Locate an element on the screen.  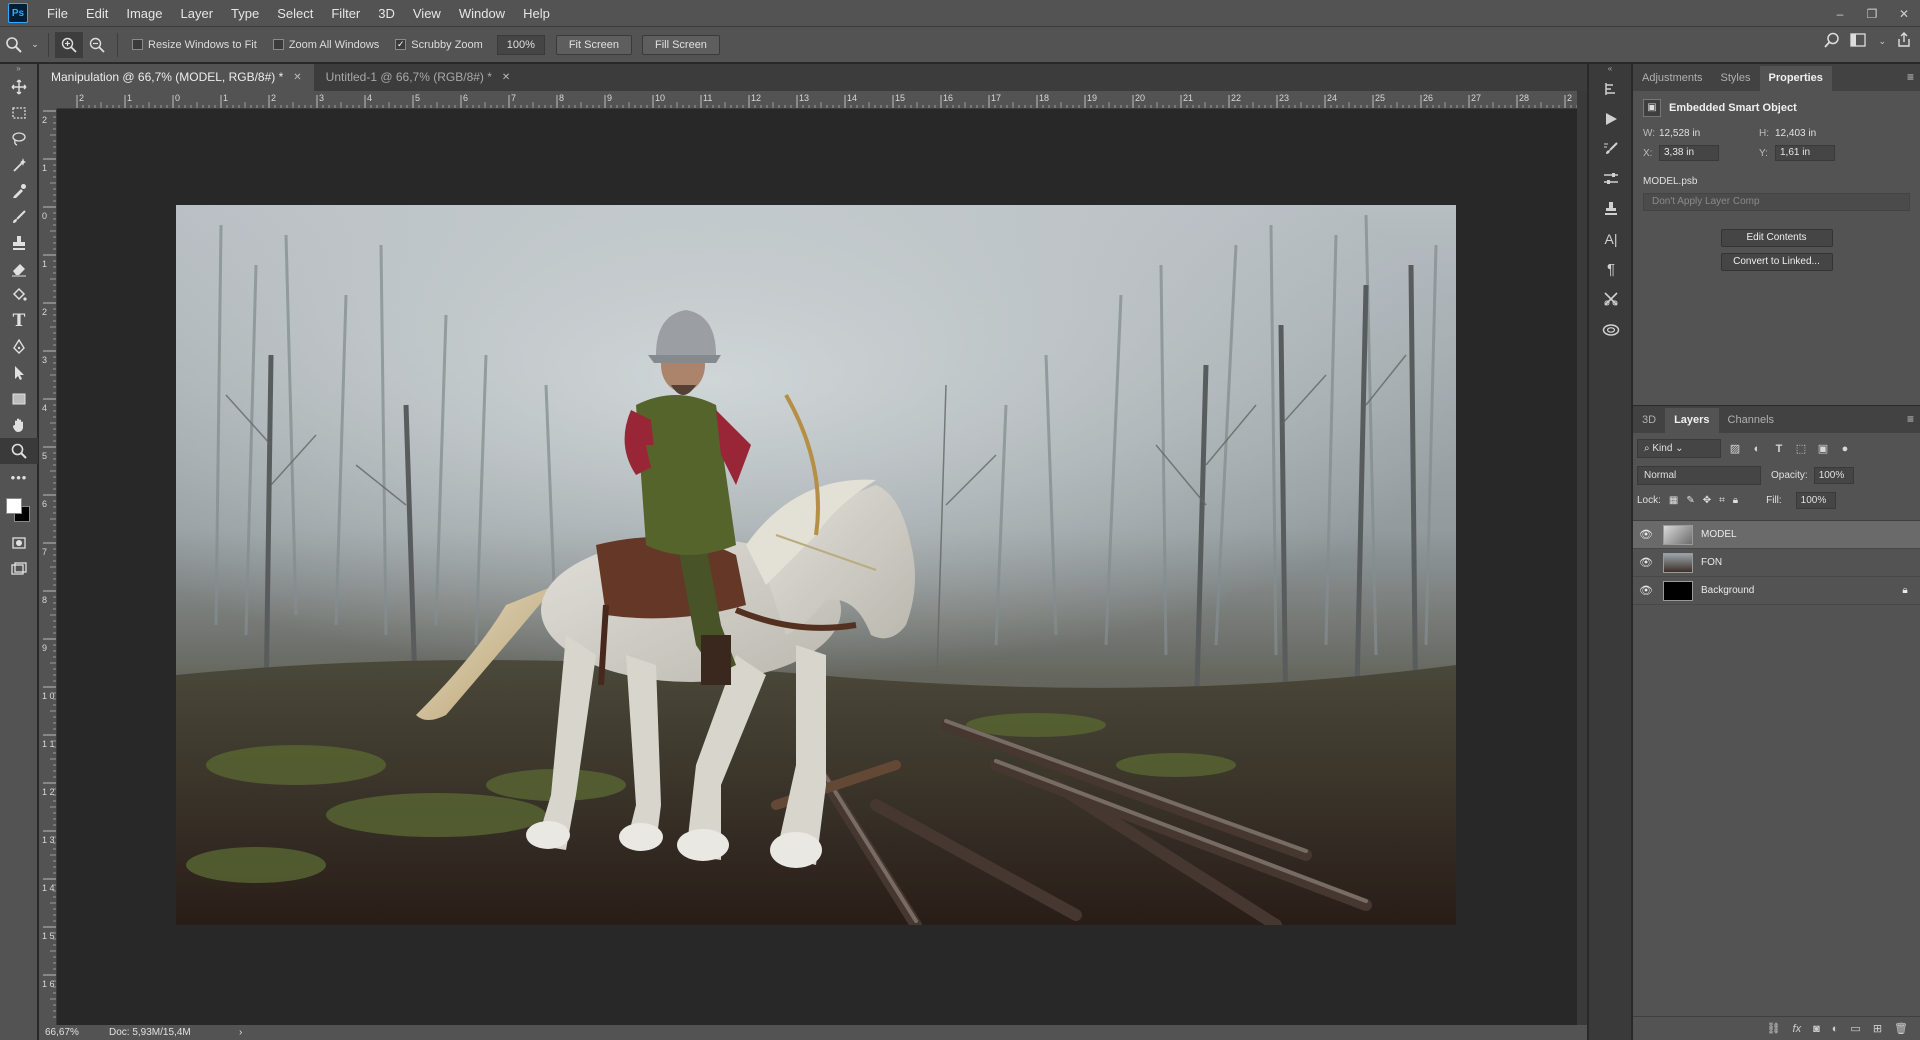
lock-artboard-icon: ⌗ is located at coordinates (1722, 500).